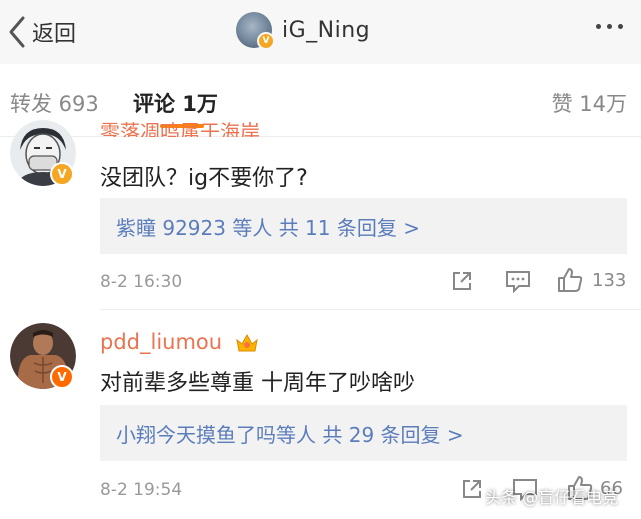 This screenshot has width=641, height=519. Describe the element at coordinates (552, 497) in the screenshot. I see `watermark-text: 头条 @盲仔看电竞` at that location.